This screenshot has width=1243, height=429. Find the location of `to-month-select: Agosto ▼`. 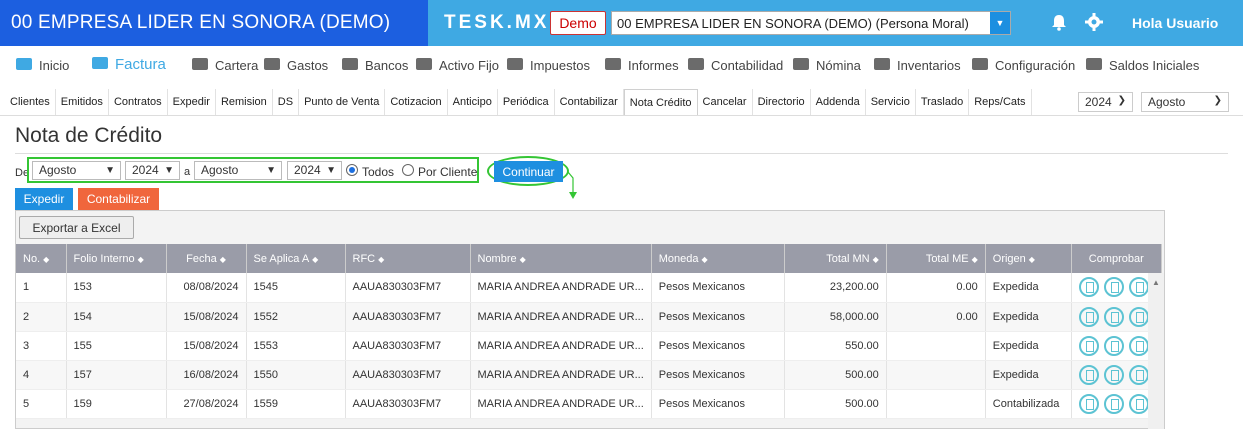

to-month-select: Agosto ▼ is located at coordinates (238, 170).